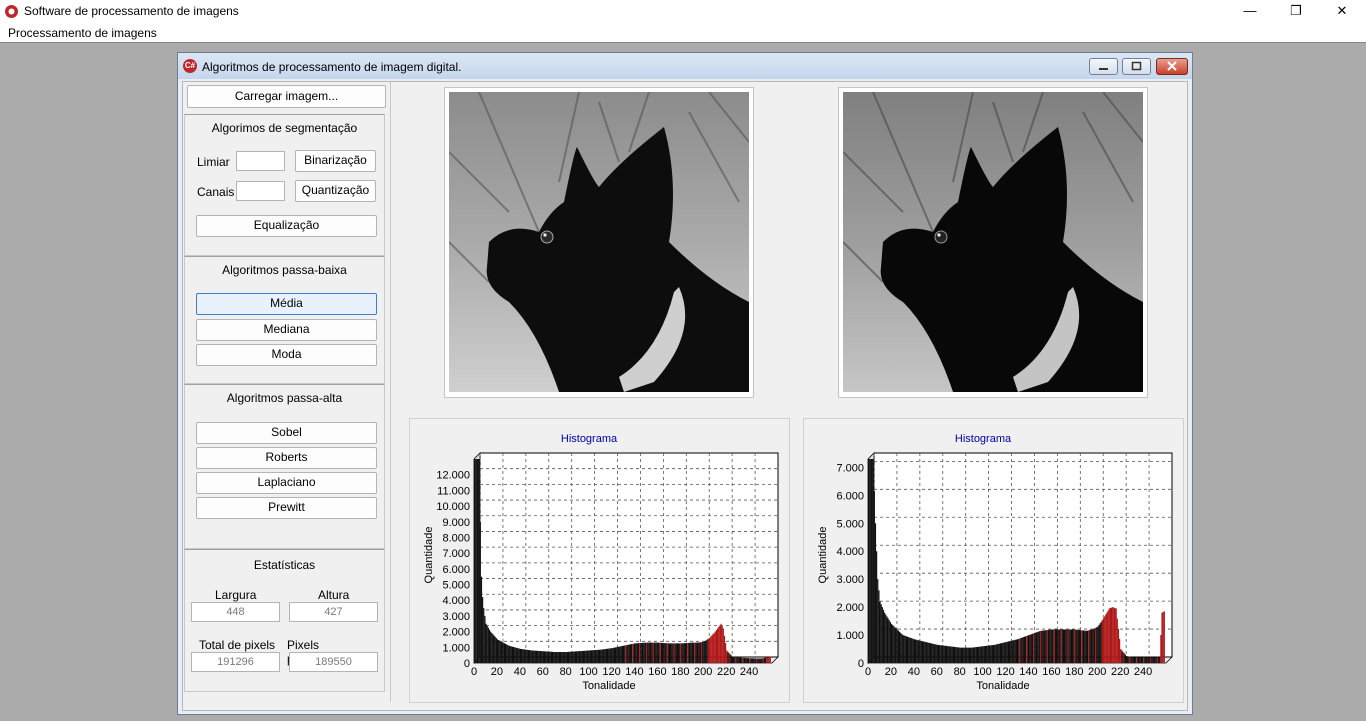 This screenshot has height=721, width=1366. What do you see at coordinates (286, 330) in the screenshot?
I see `median-filter-button: Mediana` at bounding box center [286, 330].